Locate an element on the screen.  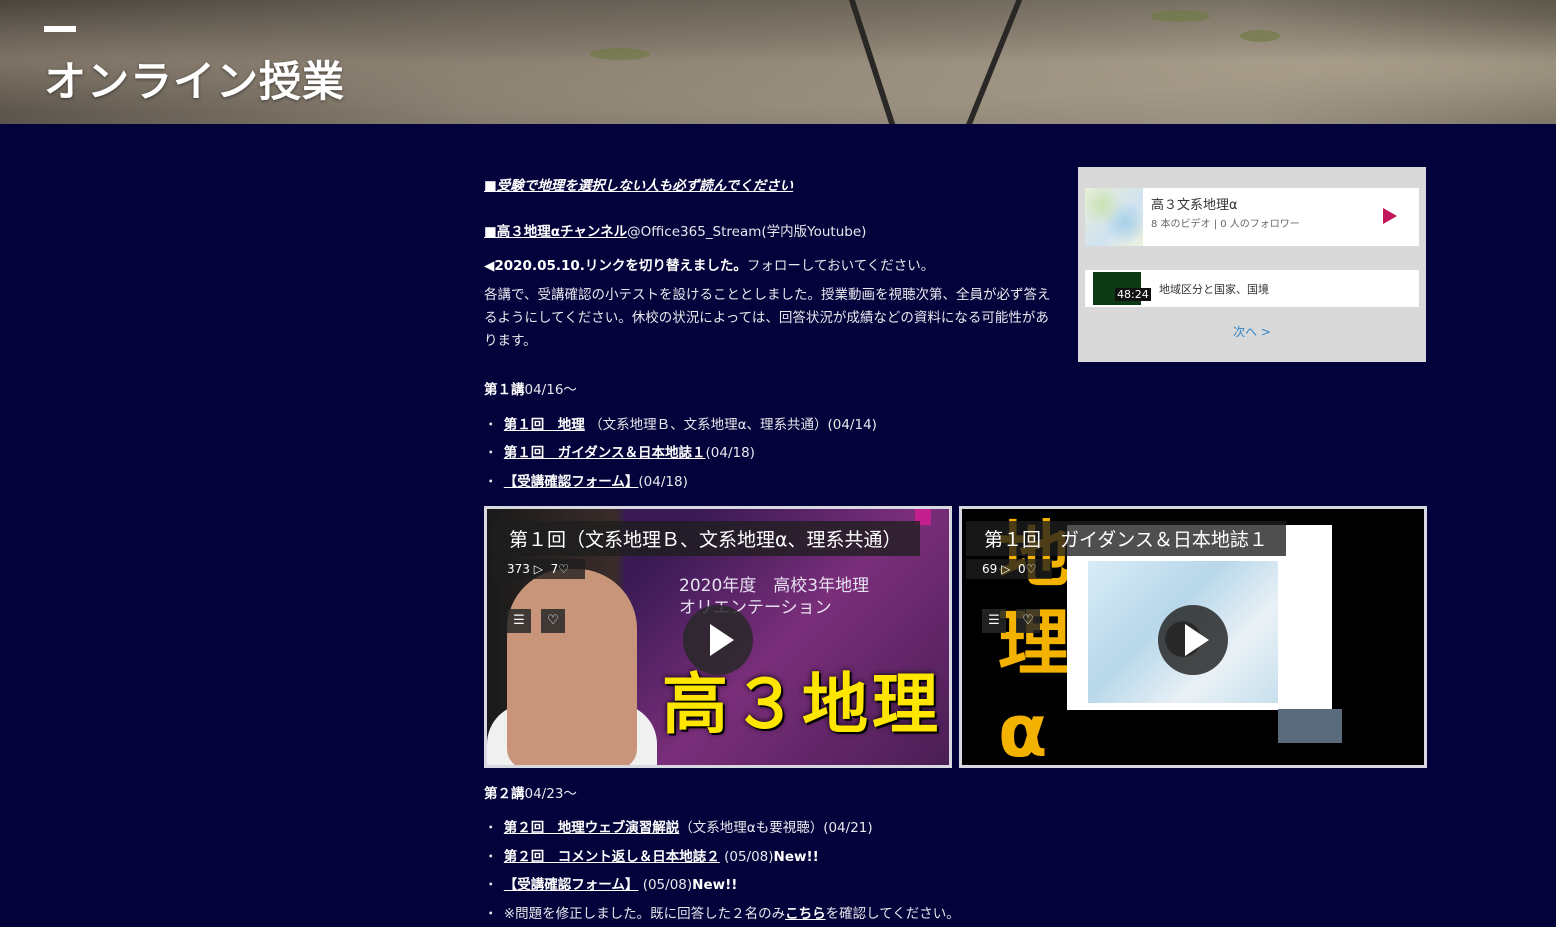
lecture1-item1-link: 第１回 地理 is located at coordinates (544, 425).